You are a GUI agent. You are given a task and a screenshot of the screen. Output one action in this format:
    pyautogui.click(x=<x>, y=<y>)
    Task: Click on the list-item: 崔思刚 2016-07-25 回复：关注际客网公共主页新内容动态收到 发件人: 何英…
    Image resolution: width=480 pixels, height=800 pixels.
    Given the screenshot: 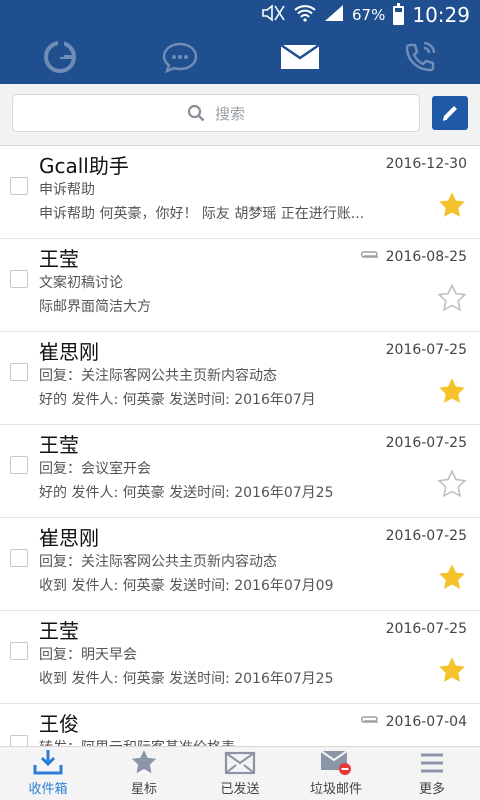 What is the action you would take?
    pyautogui.click(x=240, y=564)
    